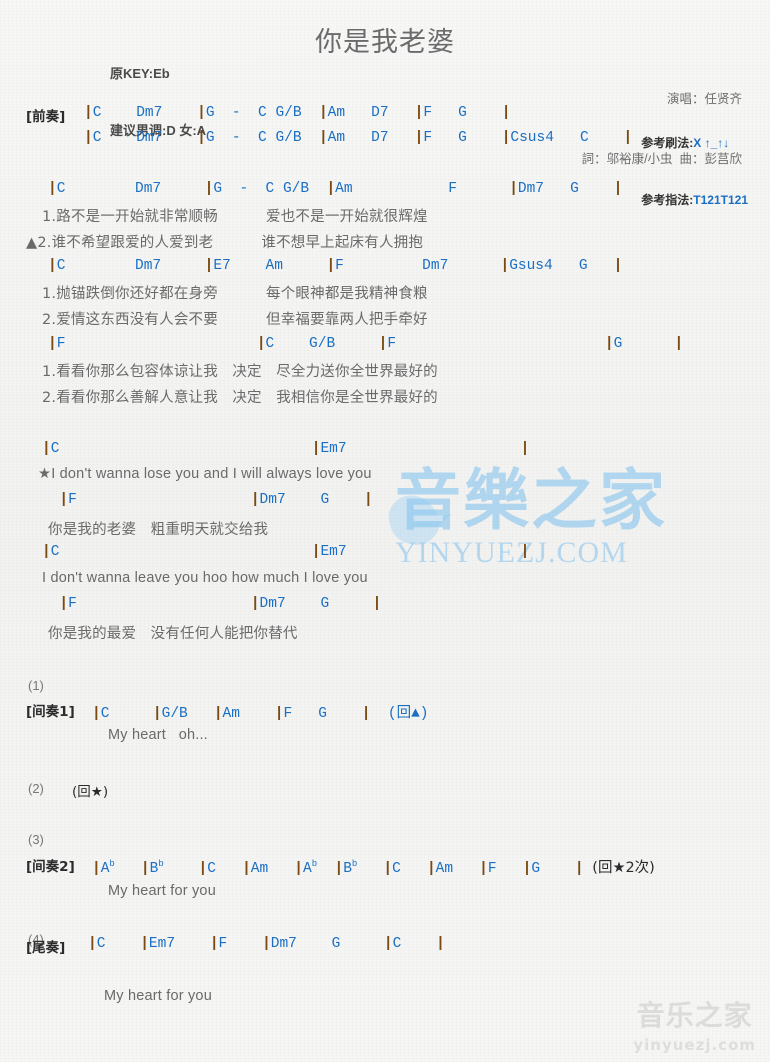 The height and width of the screenshot is (1062, 770). What do you see at coordinates (36, 839) in the screenshot?
I see `section-number-3: (3)` at bounding box center [36, 839].